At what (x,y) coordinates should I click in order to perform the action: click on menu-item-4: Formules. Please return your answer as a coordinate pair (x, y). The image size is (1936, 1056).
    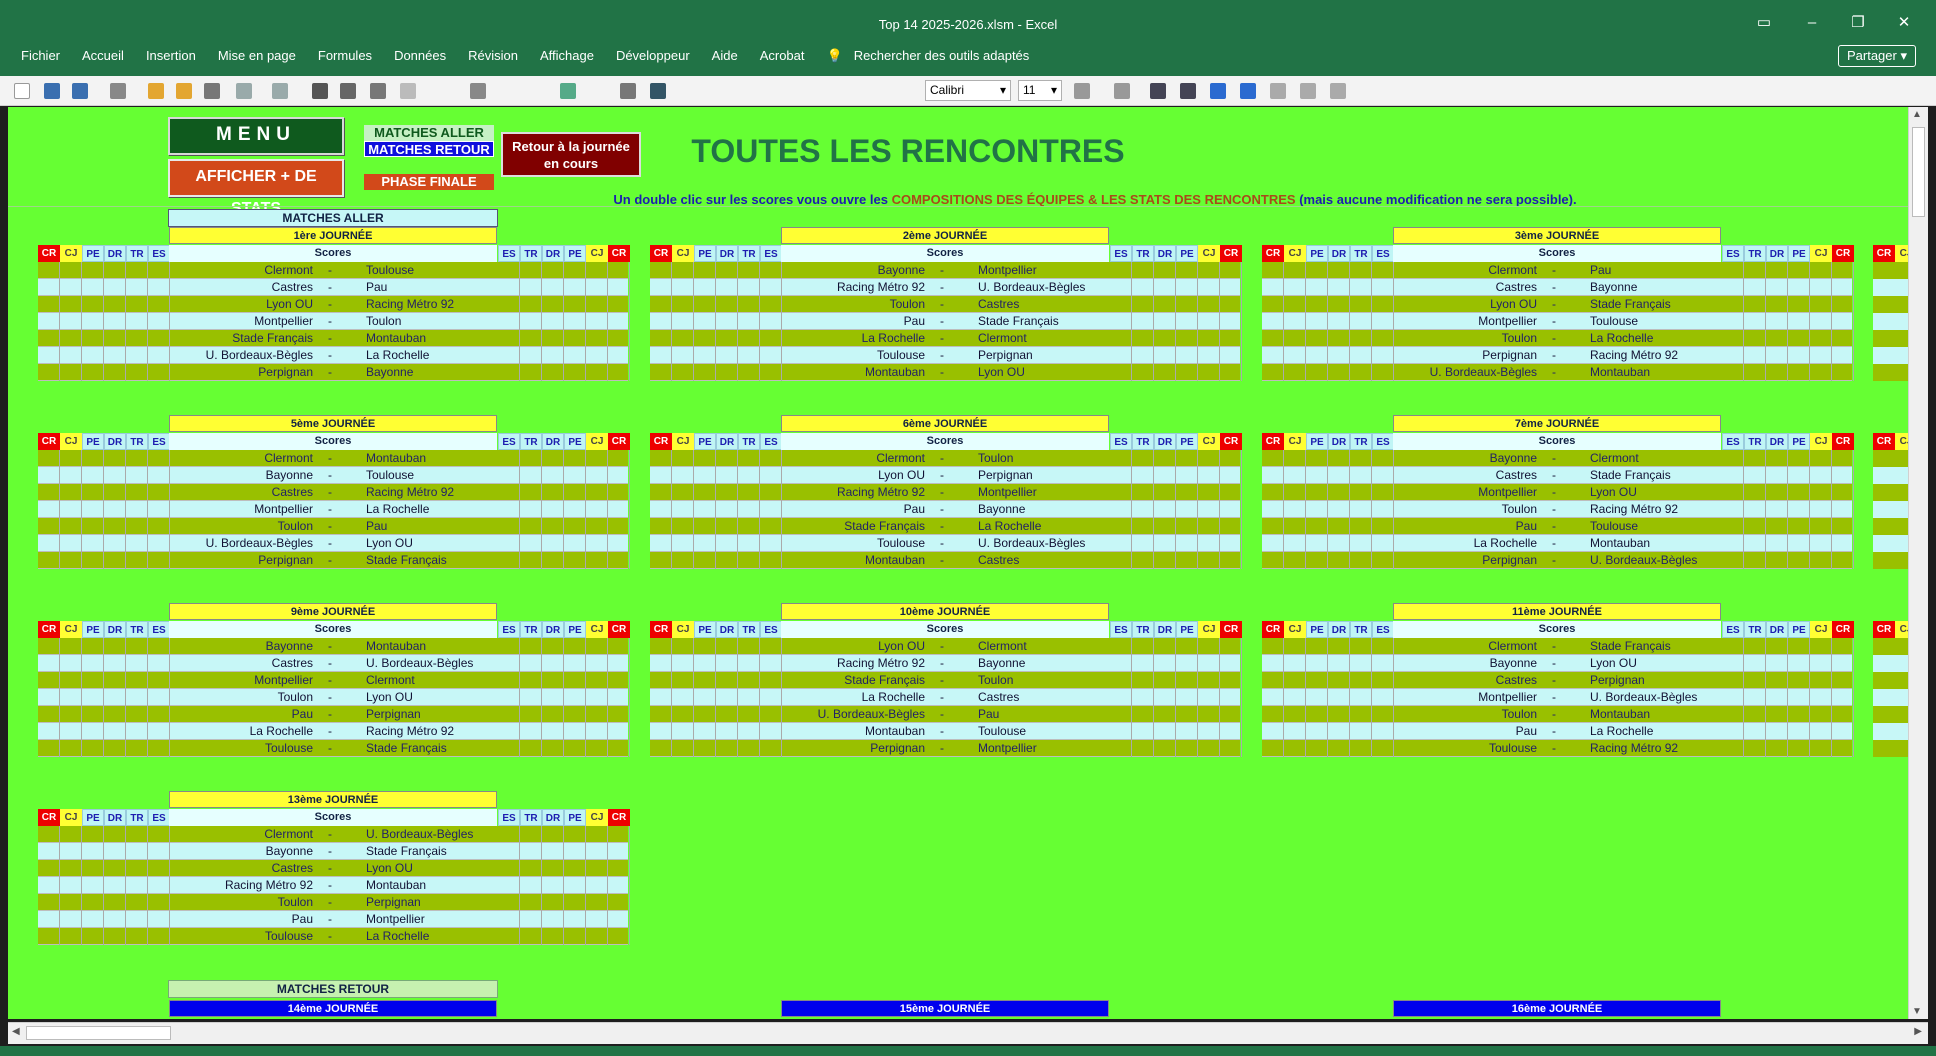
    Looking at the image, I should click on (345, 56).